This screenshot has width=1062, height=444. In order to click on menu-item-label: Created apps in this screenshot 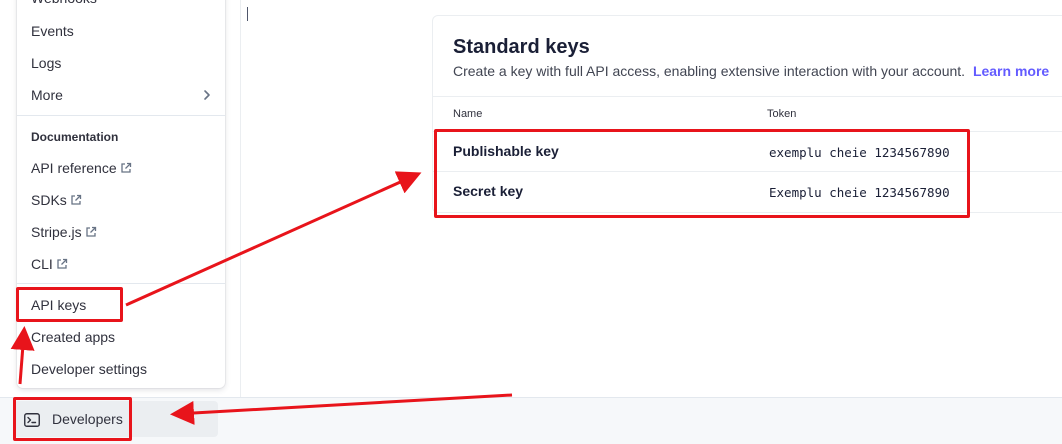, I will do `click(73, 337)`.